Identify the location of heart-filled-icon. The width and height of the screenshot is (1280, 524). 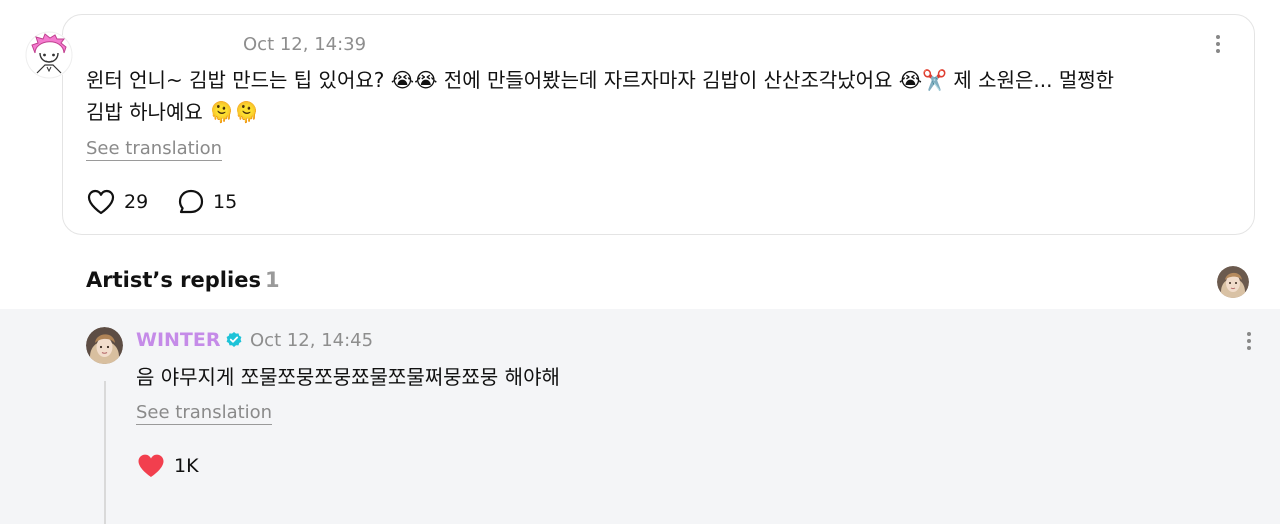
(151, 465).